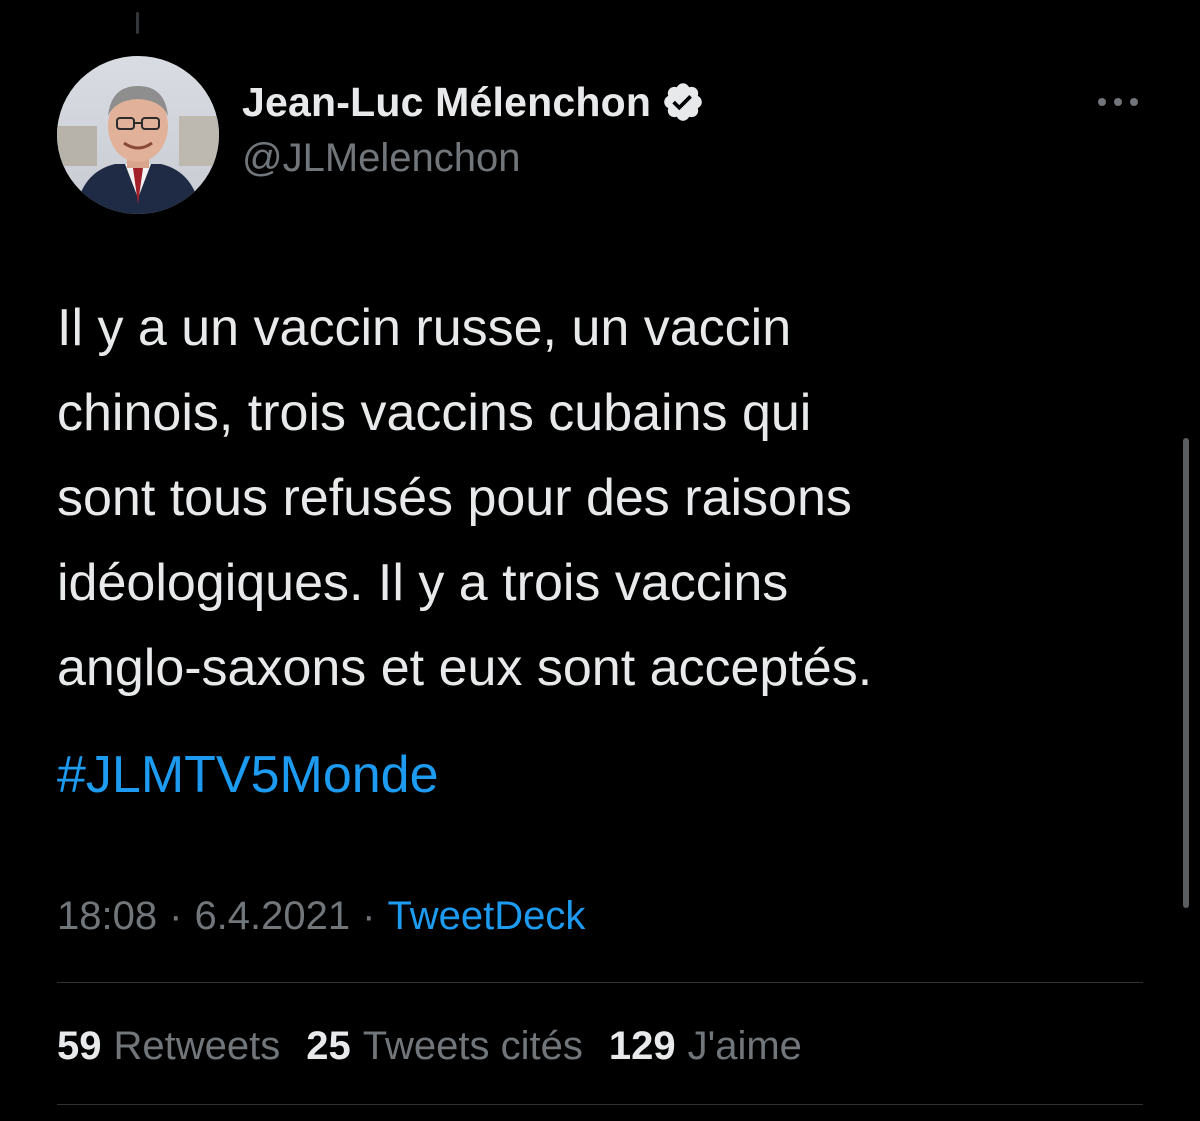 The image size is (1200, 1121). I want to click on tweet-date: 6.4.2021, so click(272, 916).